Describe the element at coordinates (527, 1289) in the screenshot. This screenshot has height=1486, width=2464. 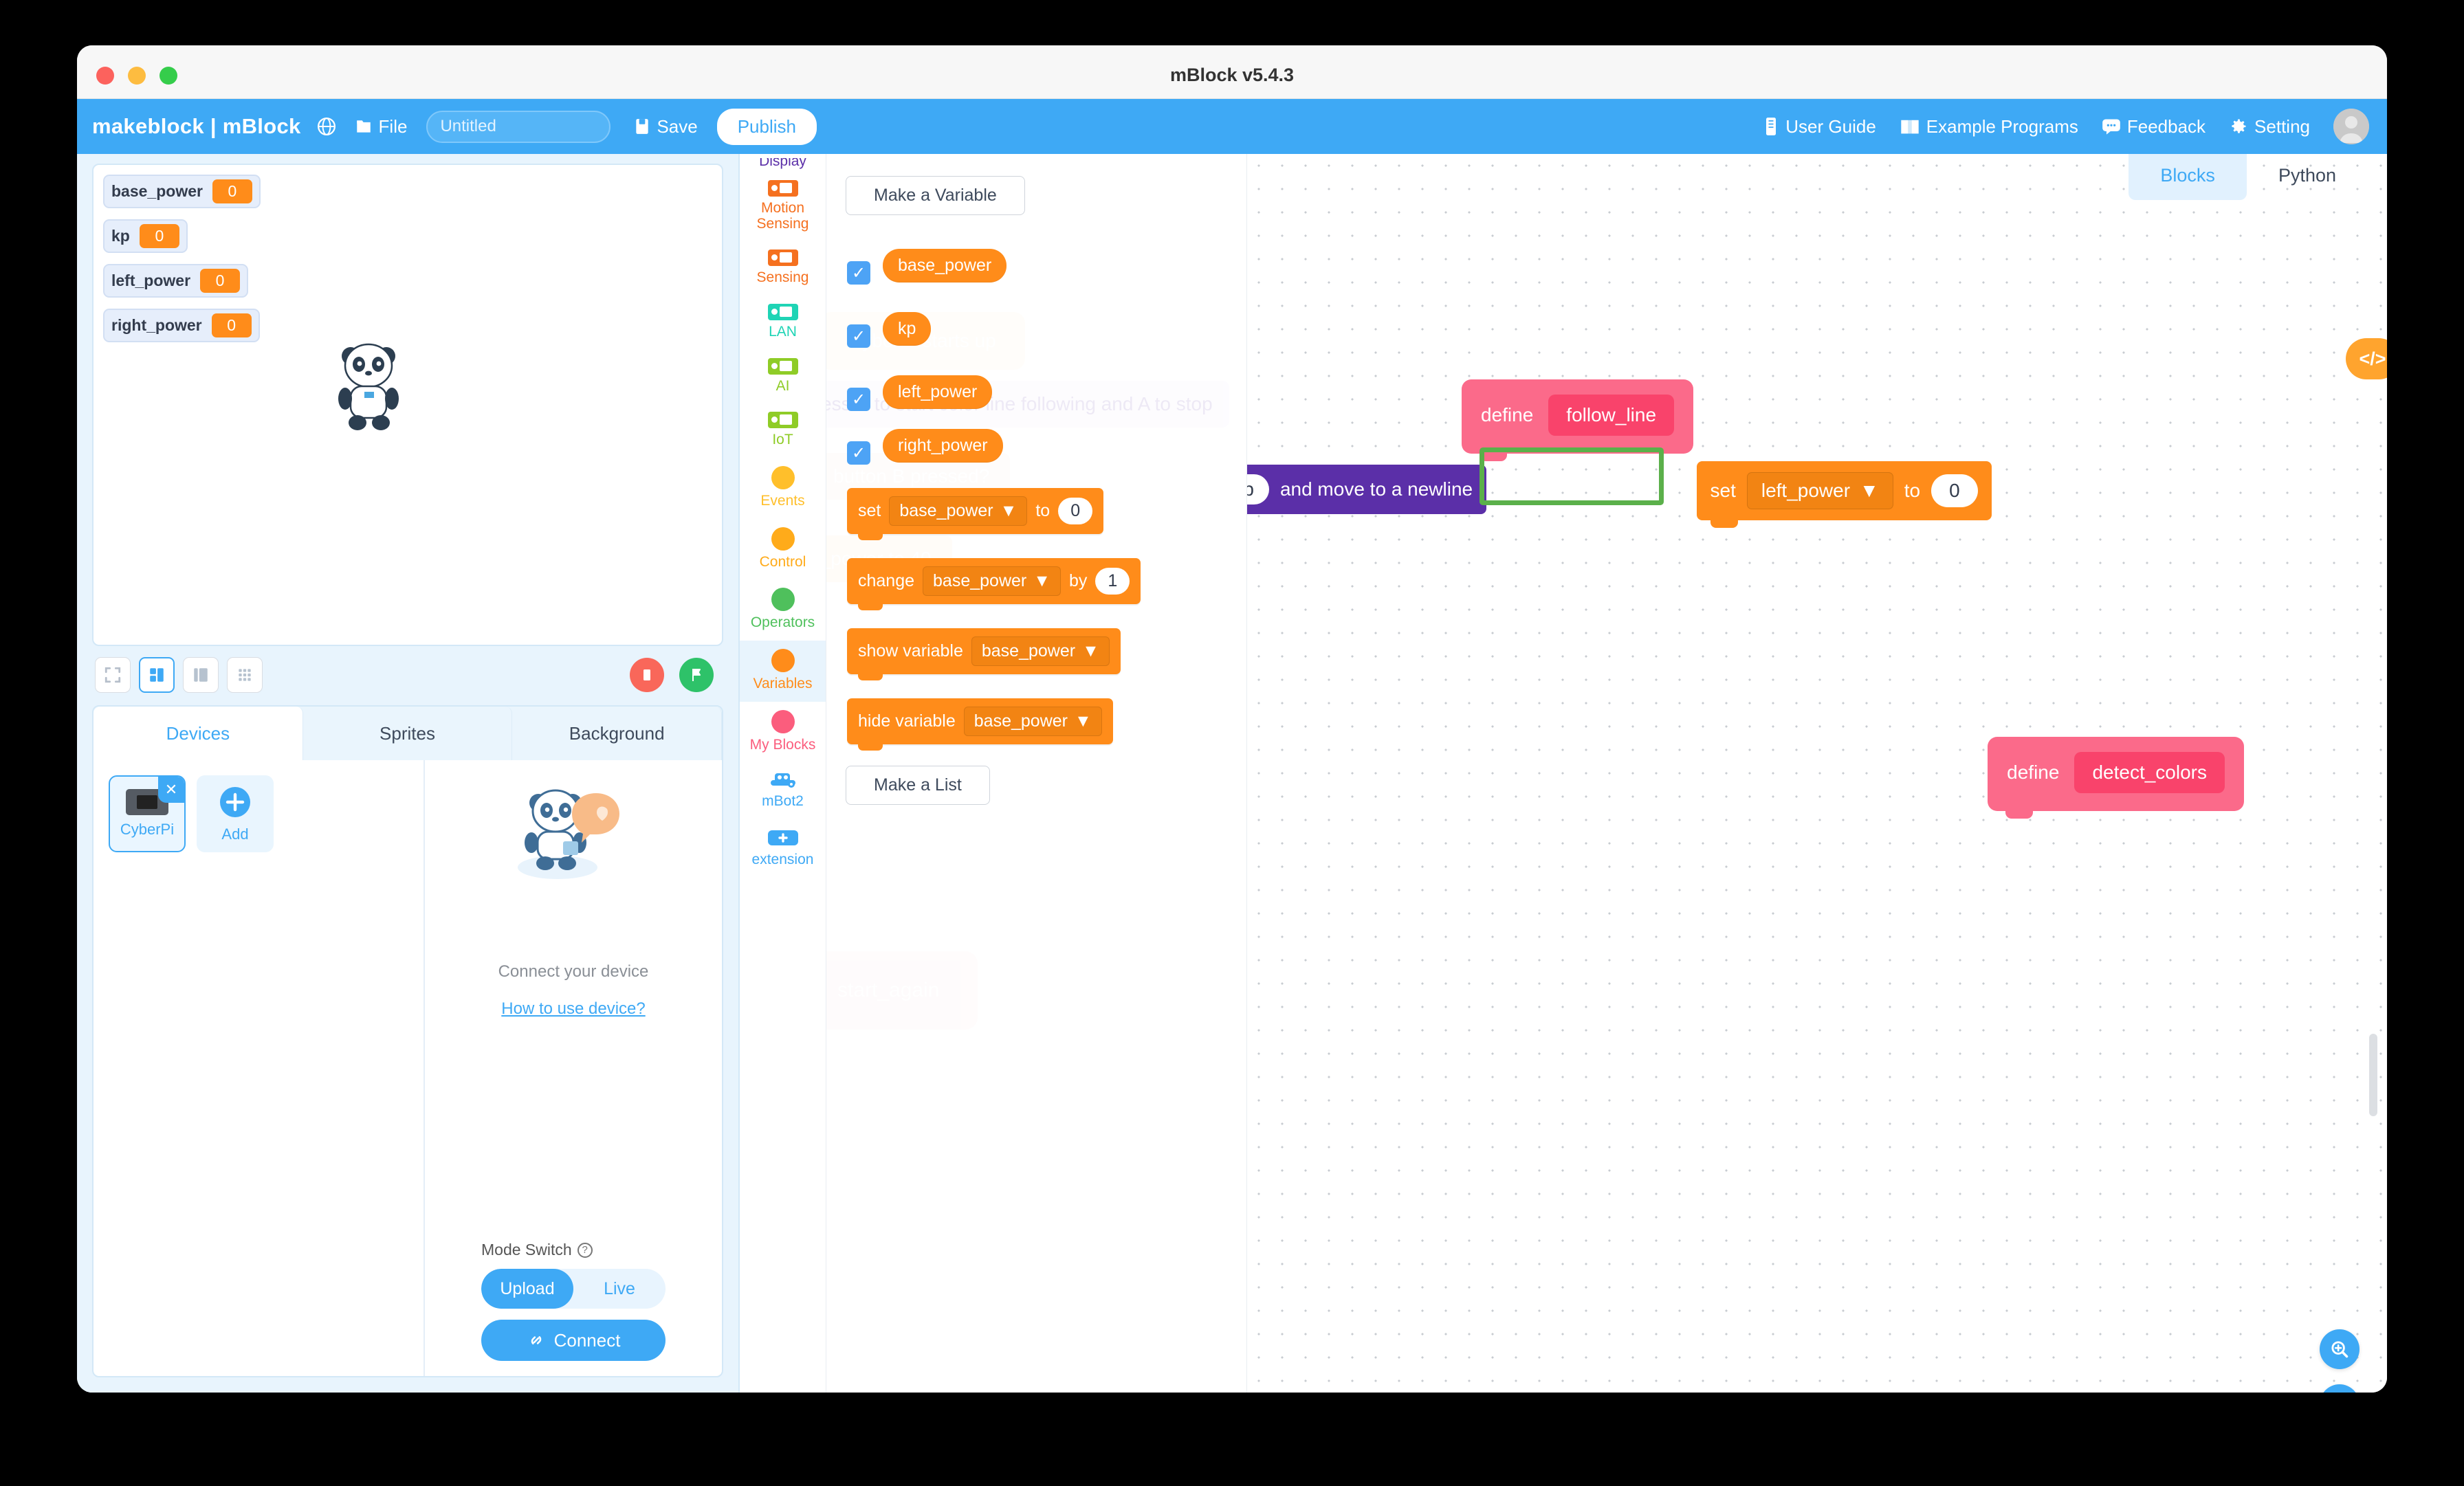
I see `mode-option-upload: Upload` at that location.